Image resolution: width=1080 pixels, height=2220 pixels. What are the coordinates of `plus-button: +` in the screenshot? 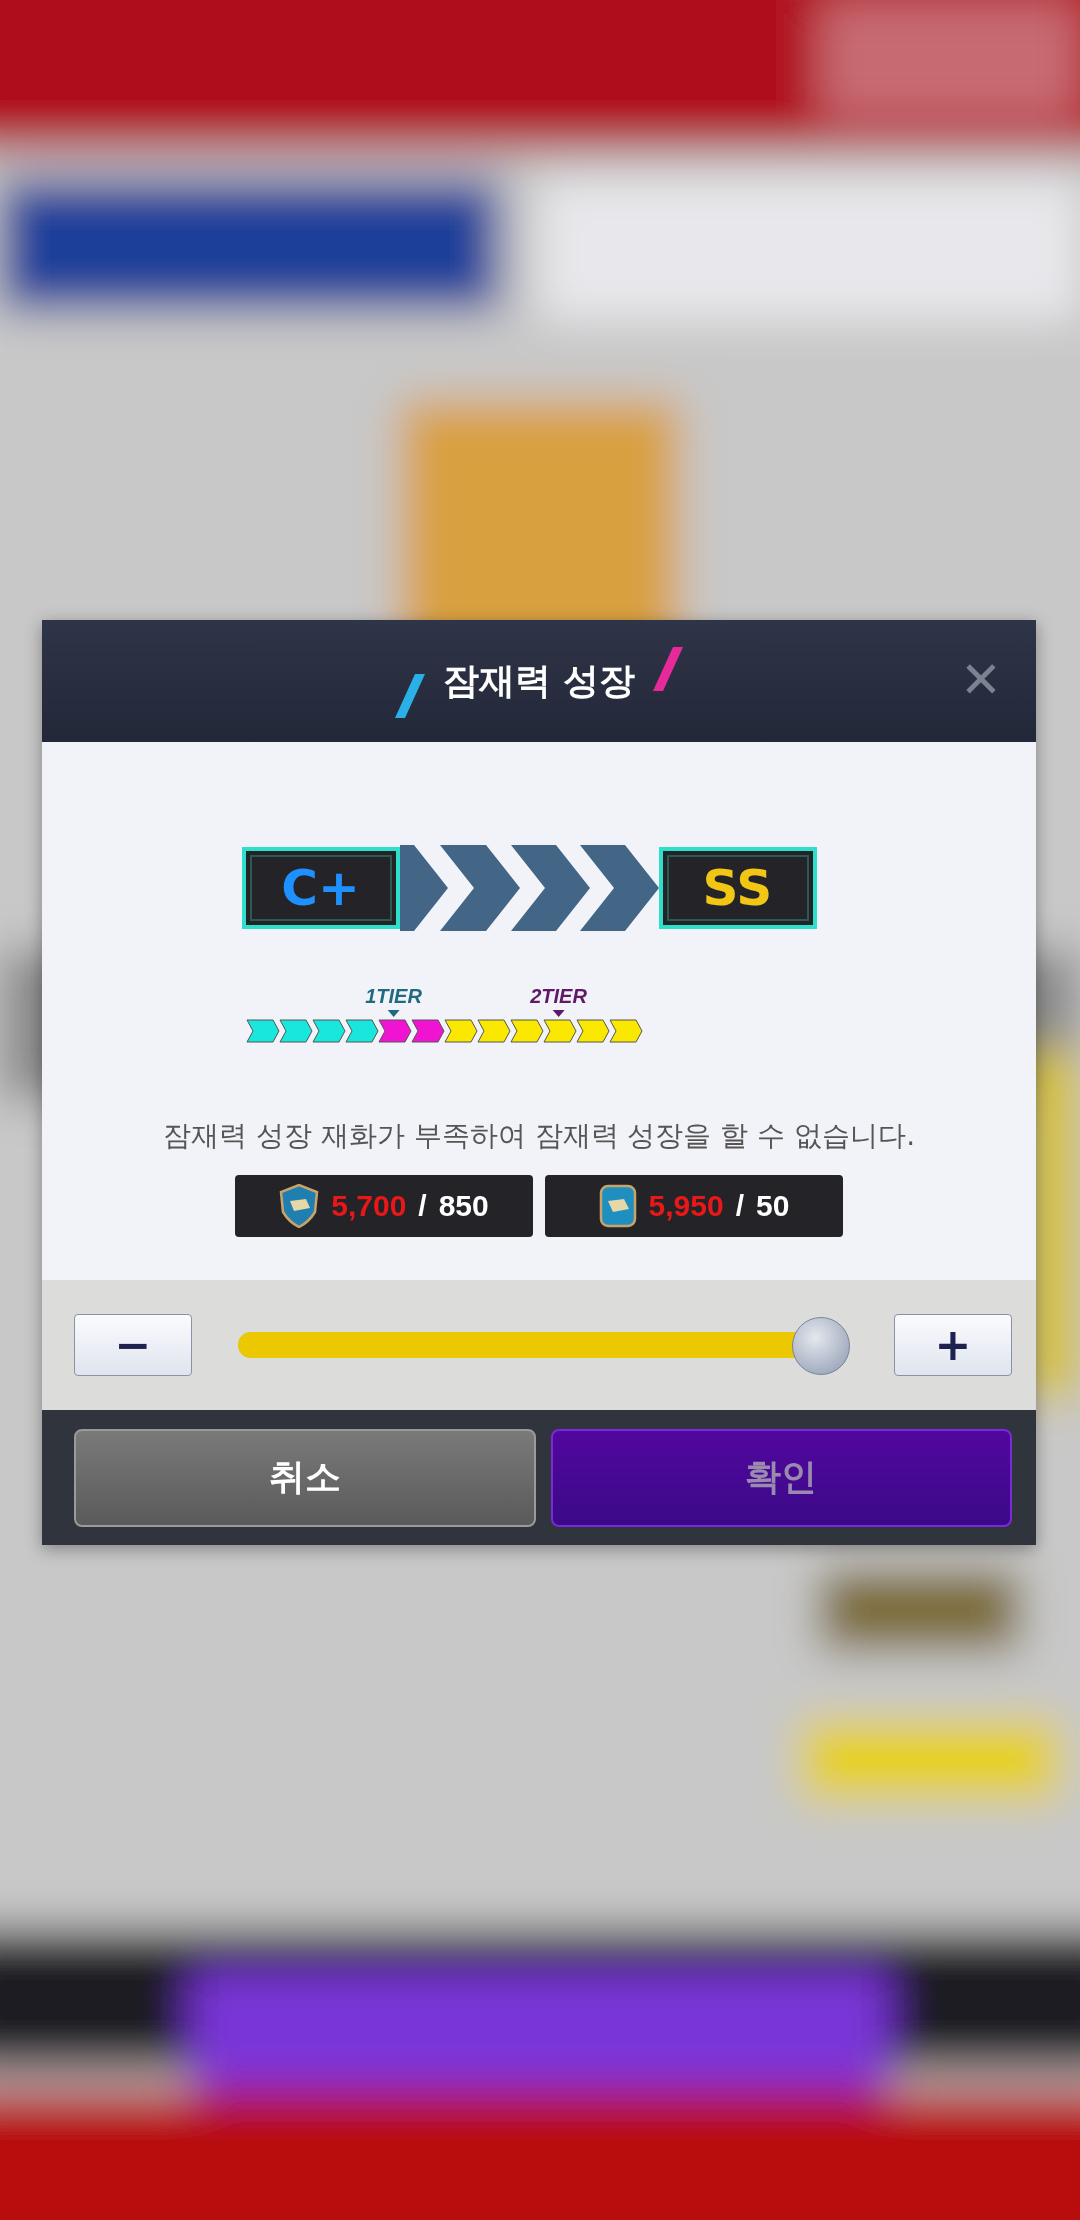 It's located at (953, 1345).